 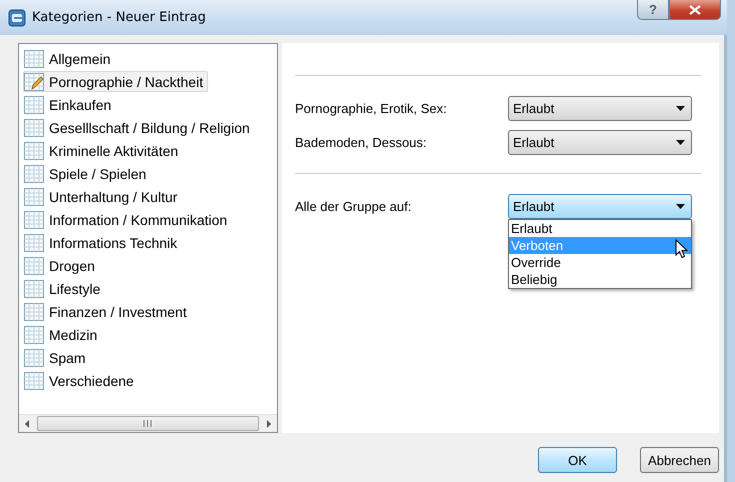 I want to click on grid-pencil-icon, so click(x=34, y=81).